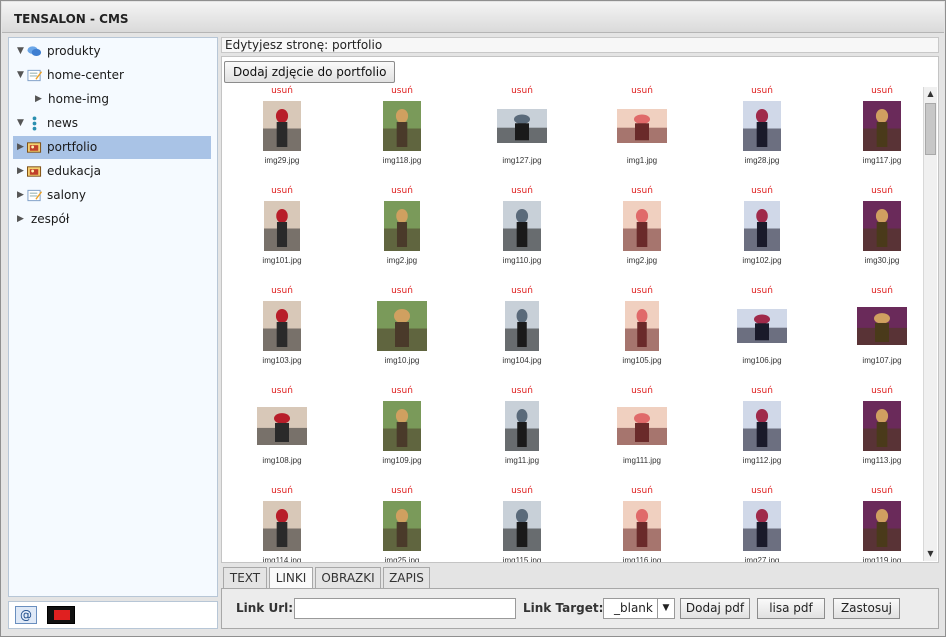  Describe the element at coordinates (405, 608) in the screenshot. I see `link-url-input` at that location.